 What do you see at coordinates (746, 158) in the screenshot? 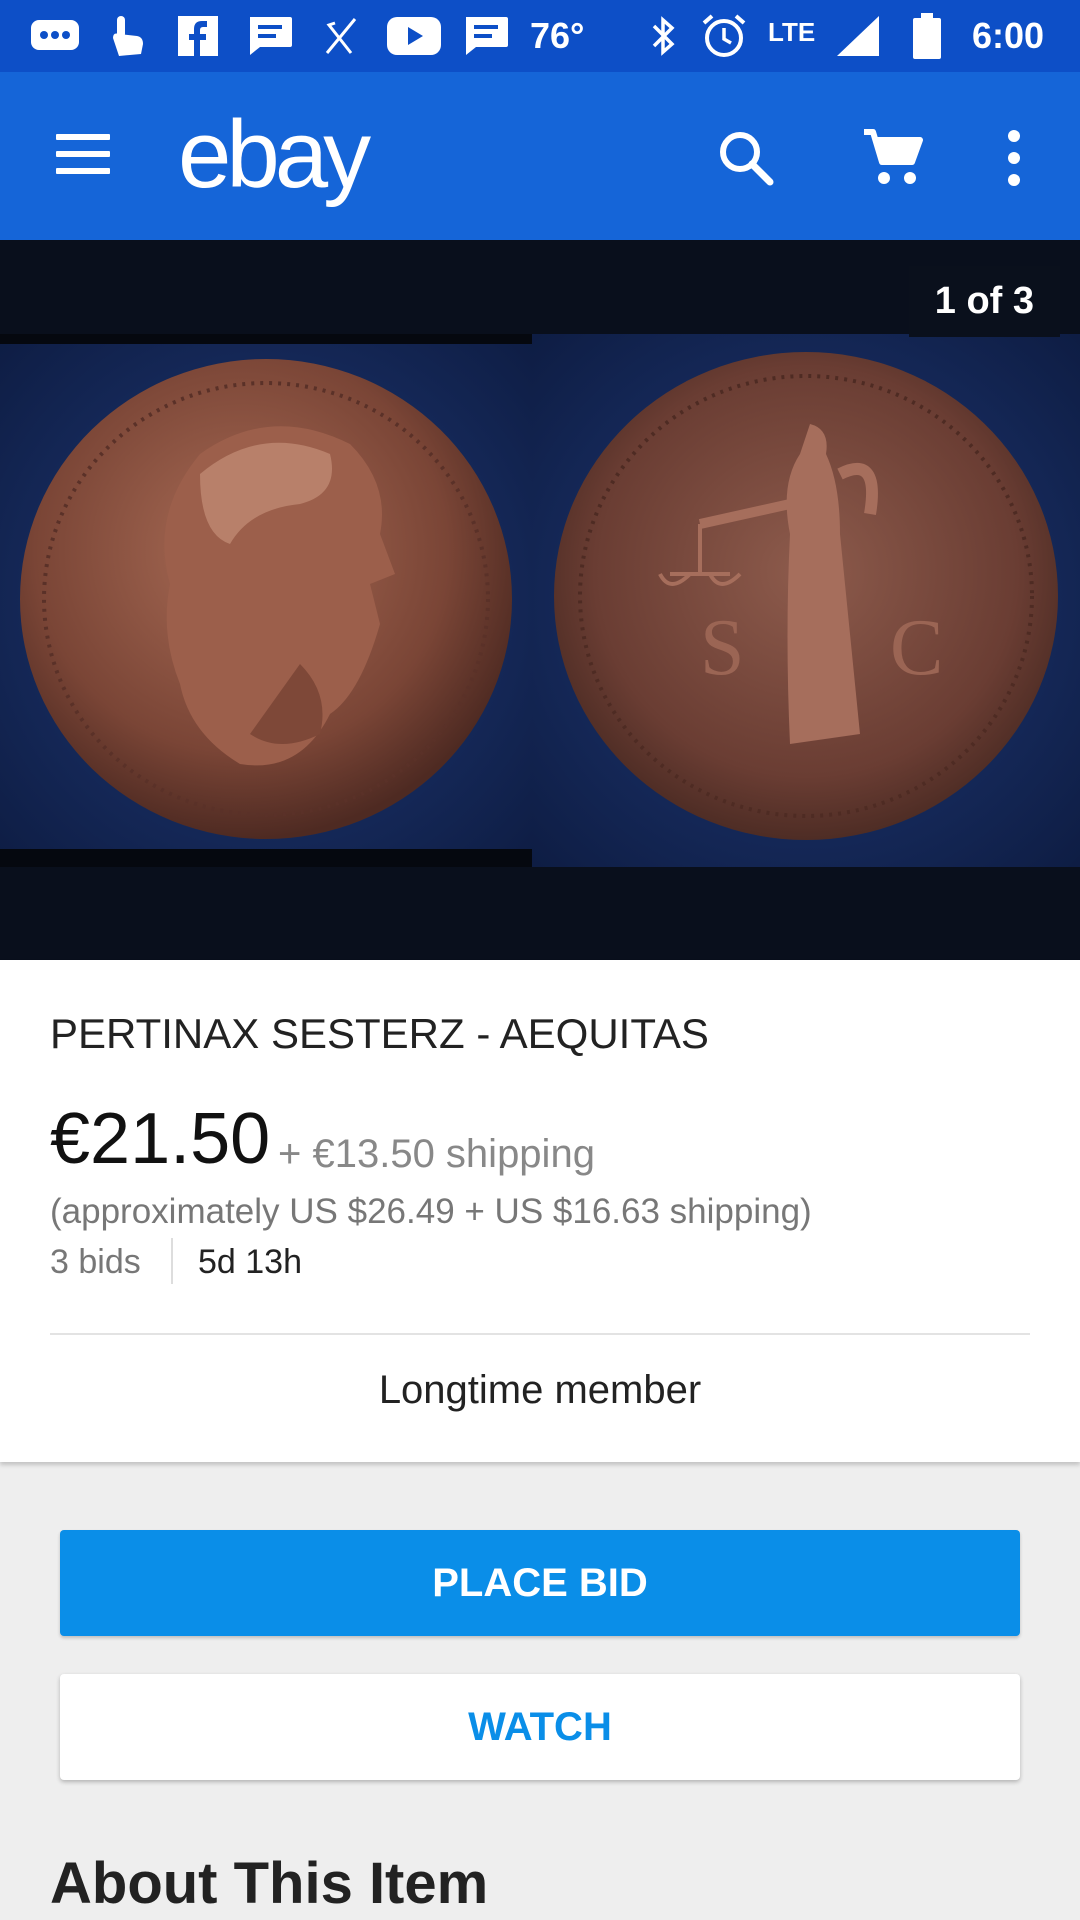
I see `search-icon` at bounding box center [746, 158].